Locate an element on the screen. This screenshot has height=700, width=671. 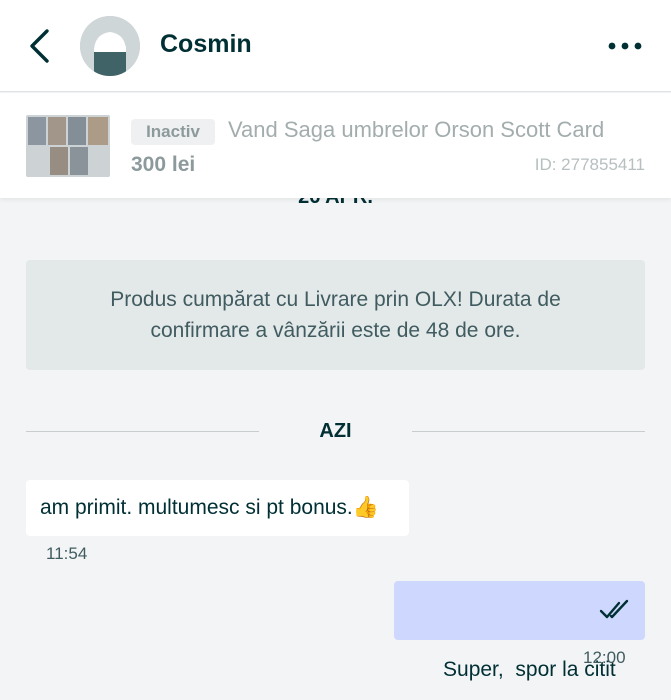
avatar is located at coordinates (110, 46).